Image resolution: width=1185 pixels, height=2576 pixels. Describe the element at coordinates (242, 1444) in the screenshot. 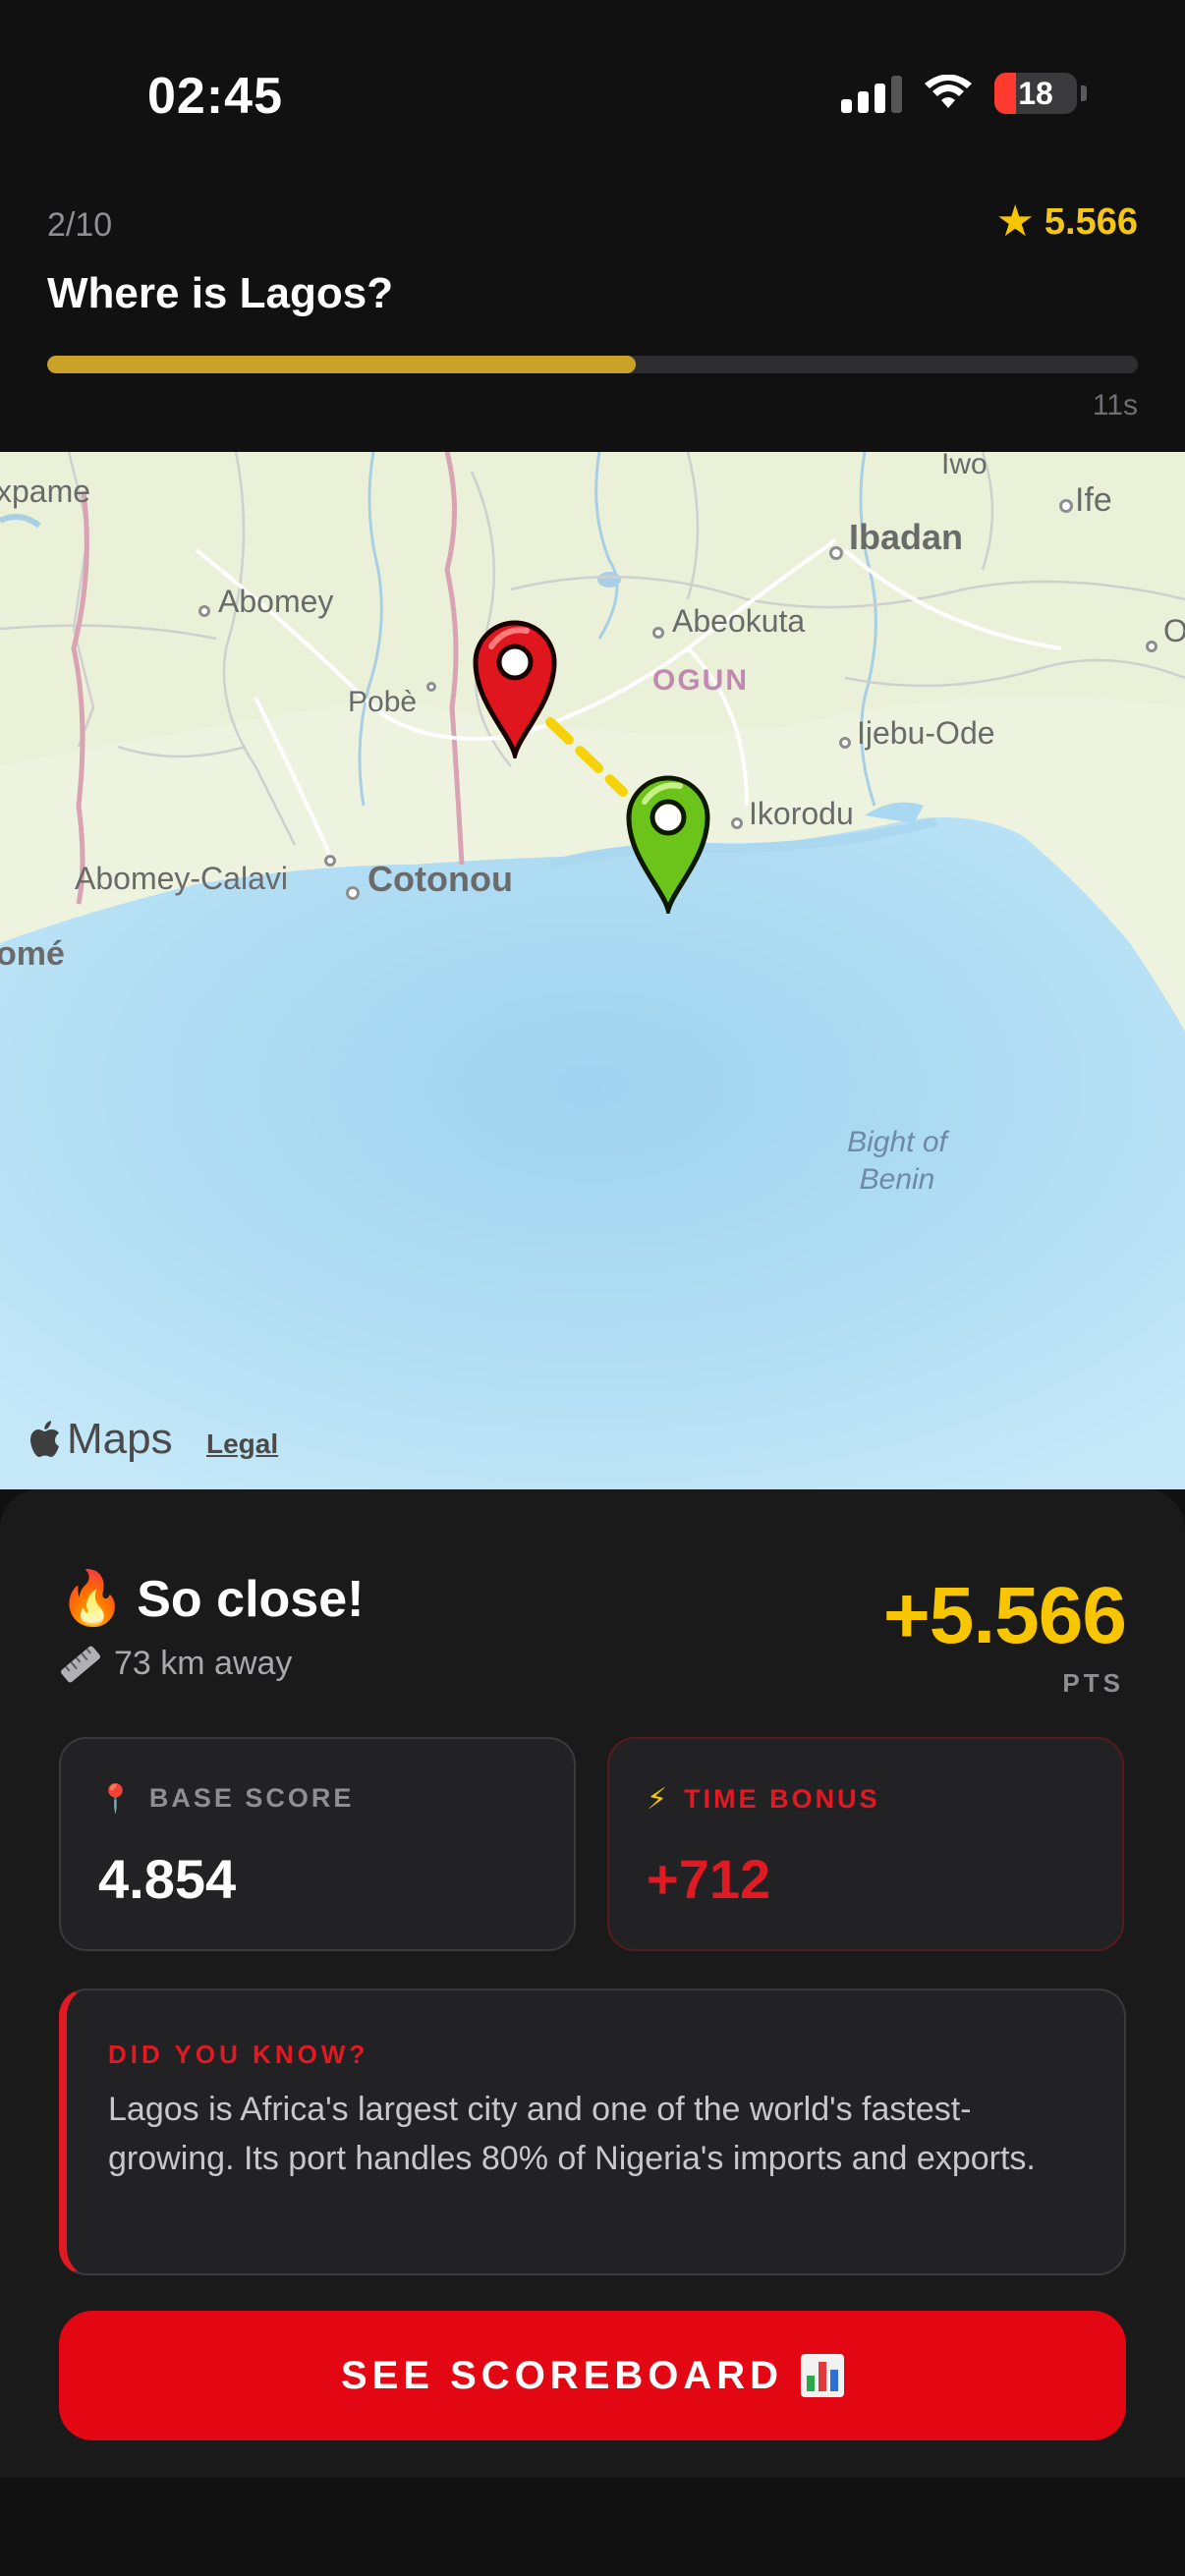

I see `legal-link: Legal` at that location.